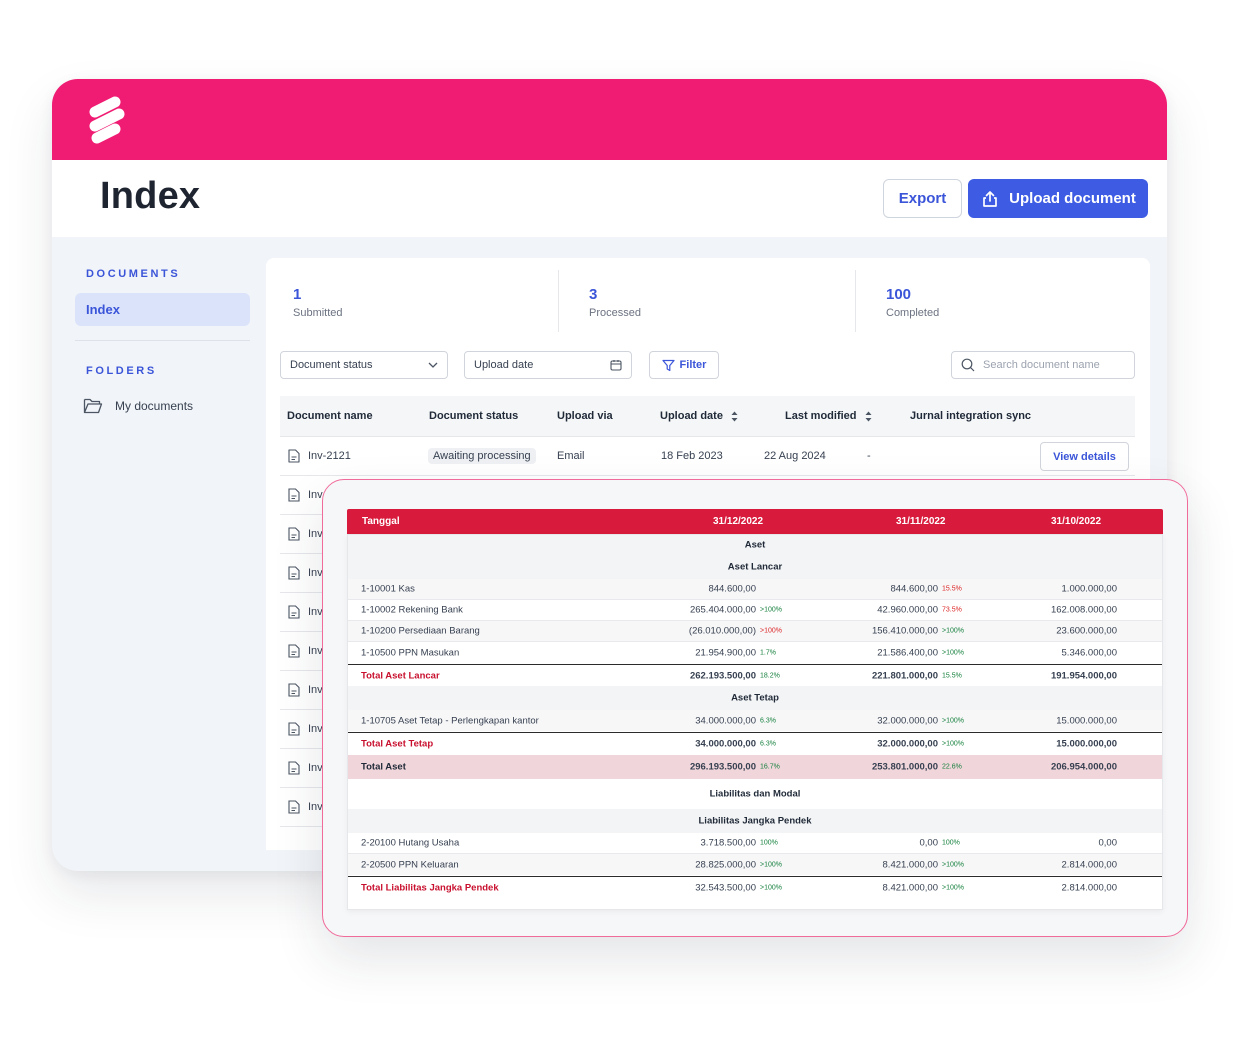 This screenshot has height=1042, width=1250. Describe the element at coordinates (410, 843) in the screenshot. I see `account-label: 2-20100 Hutang Usaha` at that location.